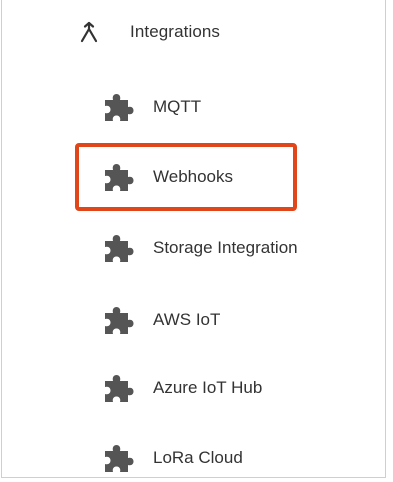 Image resolution: width=393 pixels, height=482 pixels. What do you see at coordinates (89, 32) in the screenshot?
I see `merge-icon` at bounding box center [89, 32].